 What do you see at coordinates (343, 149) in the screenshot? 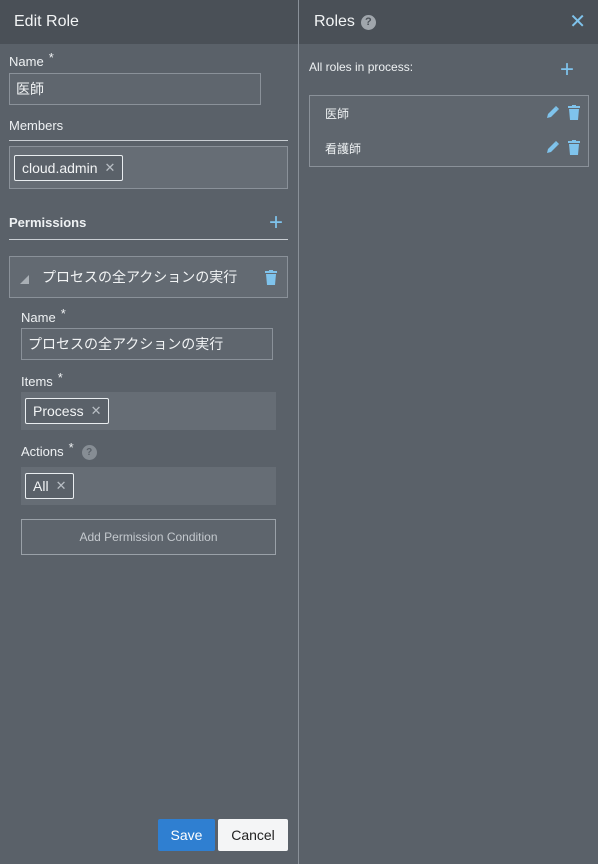
I see `role-item-name: 看護師` at bounding box center [343, 149].